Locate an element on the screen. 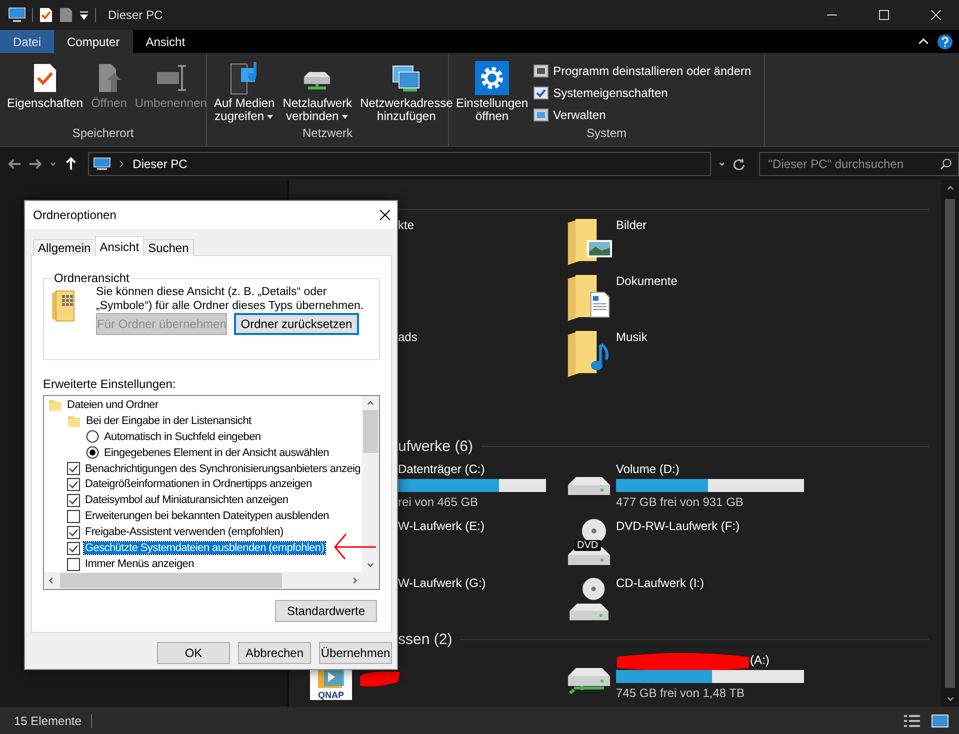 Image resolution: width=959 pixels, height=734 pixels. item-name: W-Laufwerk (G:) is located at coordinates (482, 583).